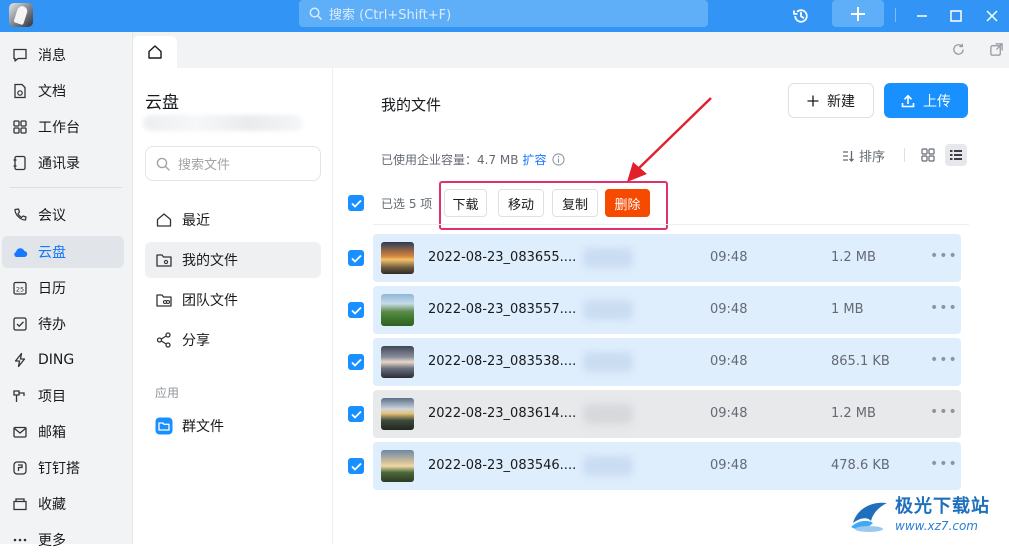  I want to click on nav-item-contacts: 通讯录, so click(63, 163).